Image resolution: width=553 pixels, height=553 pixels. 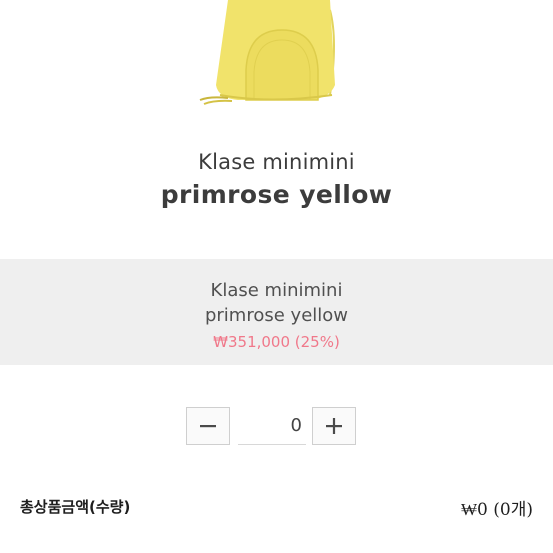 I want to click on total-row: 총상품금액(수량) ₩0 (0개), so click(x=276, y=507).